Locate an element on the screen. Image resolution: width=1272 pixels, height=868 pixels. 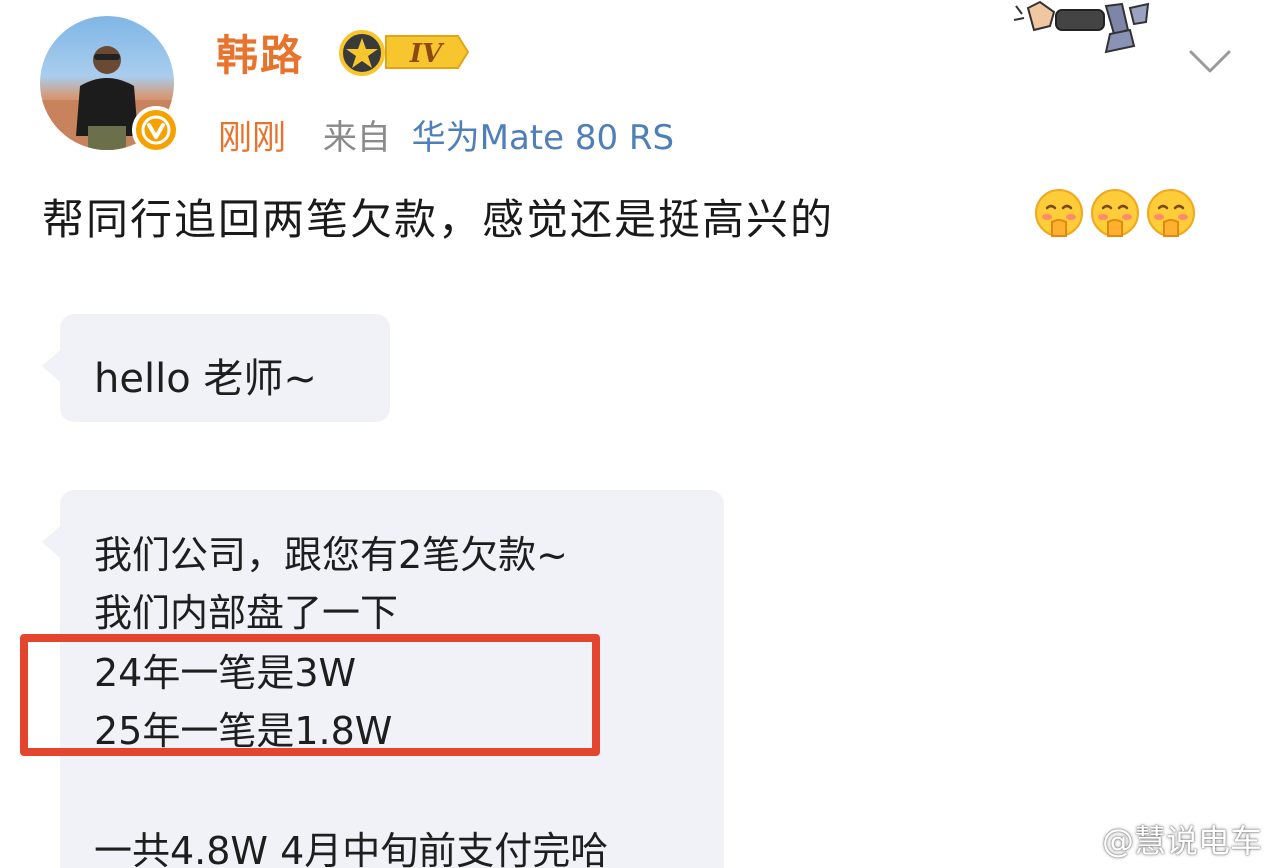
post-body-text: 帮同行追回两笔欠款，感觉还是挺高兴的 is located at coordinates (438, 219).